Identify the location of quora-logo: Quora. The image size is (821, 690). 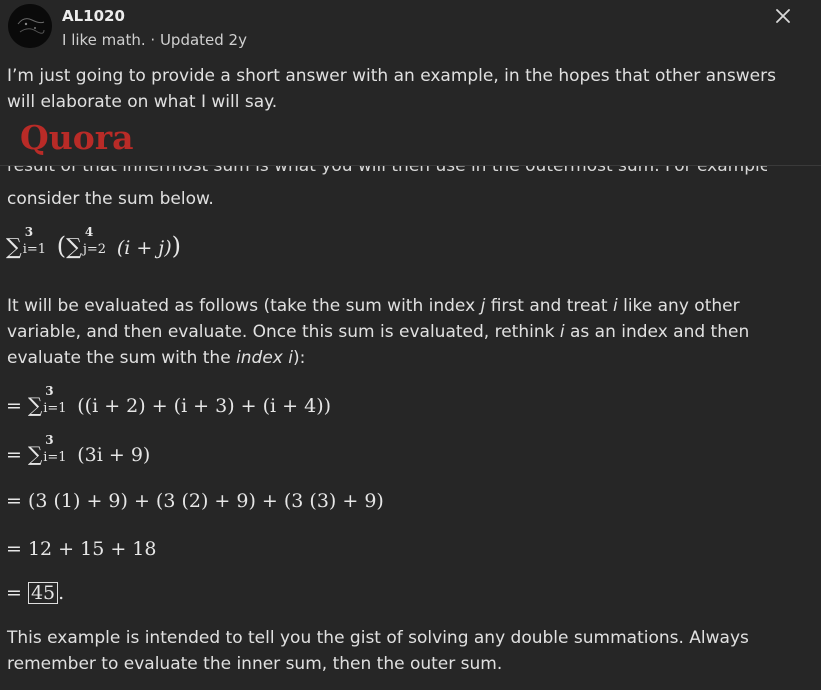
(77, 137).